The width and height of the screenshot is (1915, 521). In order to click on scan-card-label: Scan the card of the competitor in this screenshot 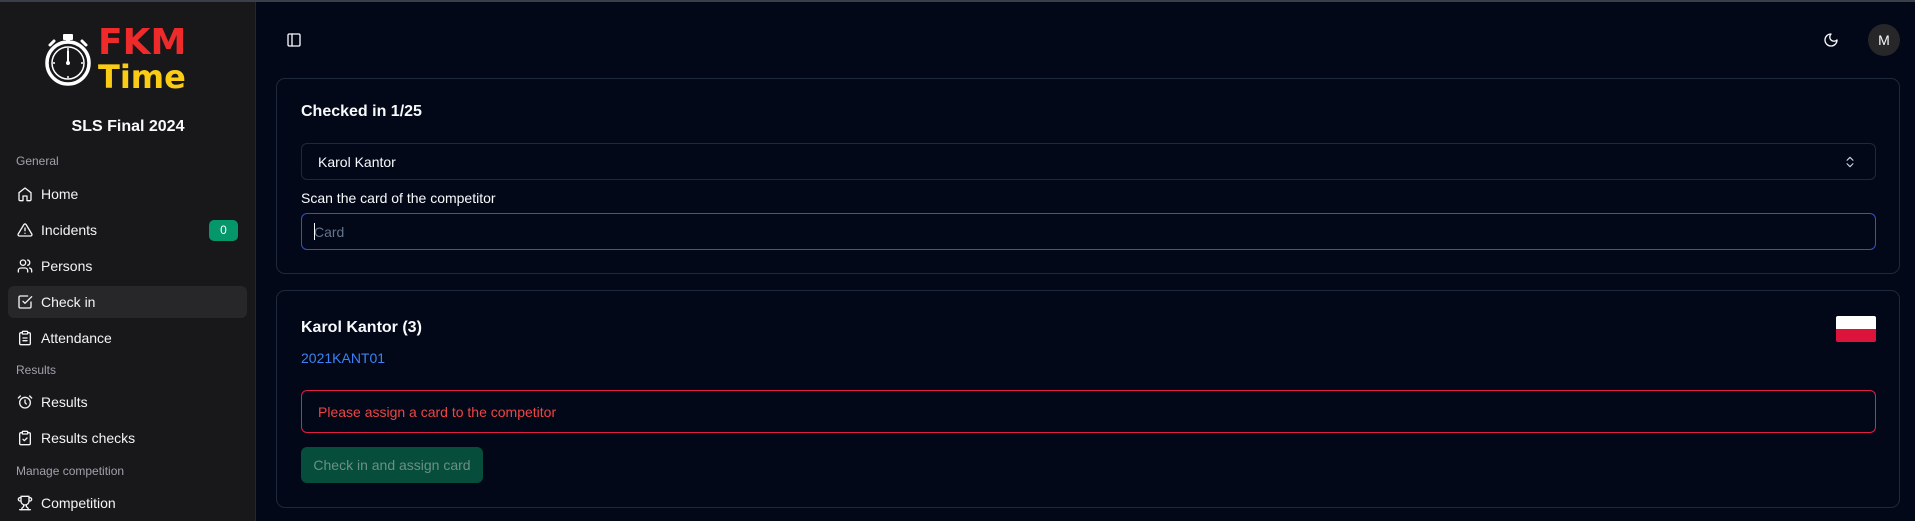, I will do `click(398, 198)`.